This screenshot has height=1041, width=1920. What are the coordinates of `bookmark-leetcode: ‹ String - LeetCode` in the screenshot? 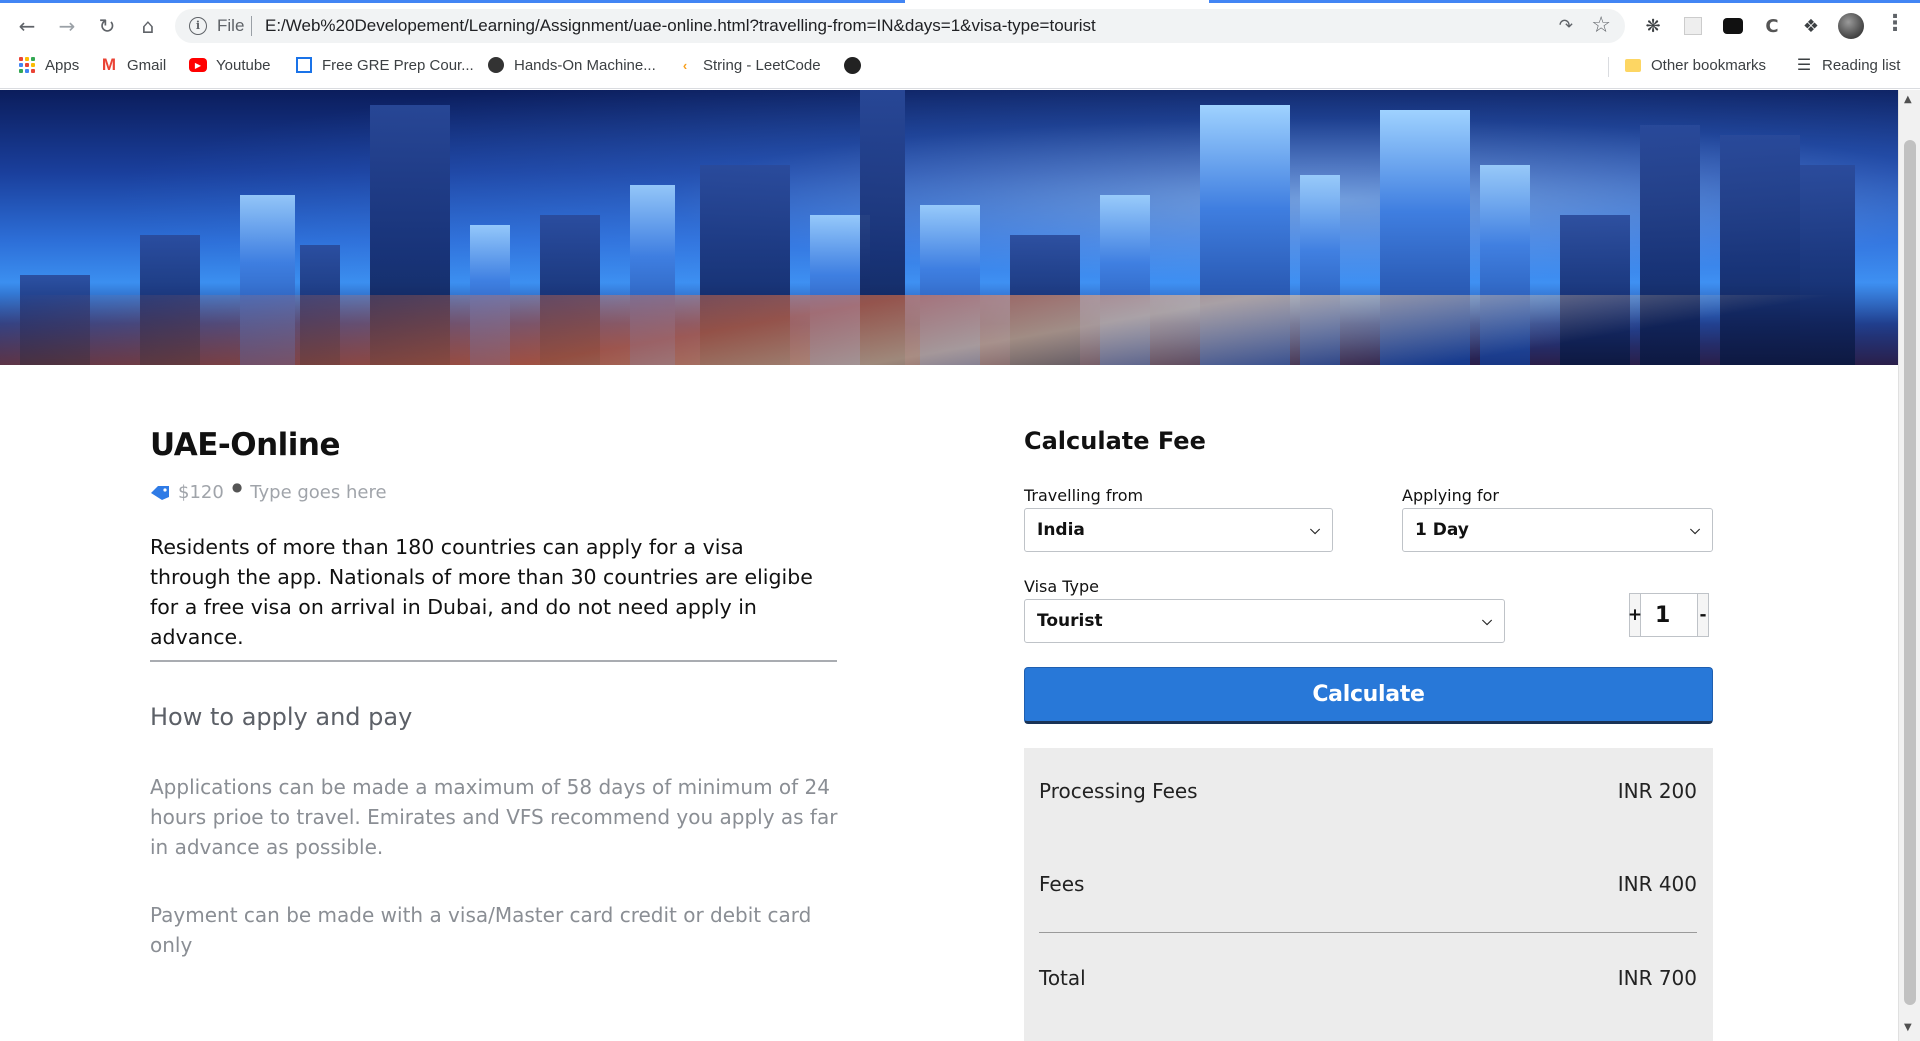 It's located at (748, 65).